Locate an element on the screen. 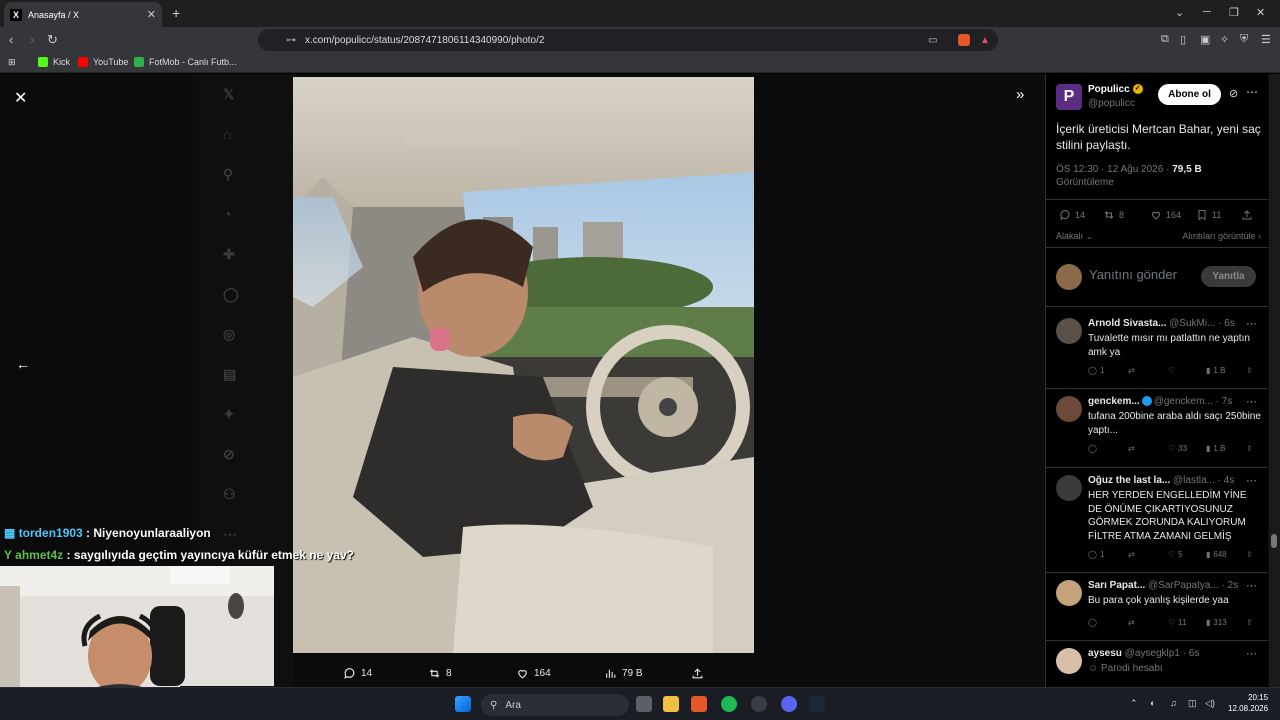  steam-icon is located at coordinates (817, 704).